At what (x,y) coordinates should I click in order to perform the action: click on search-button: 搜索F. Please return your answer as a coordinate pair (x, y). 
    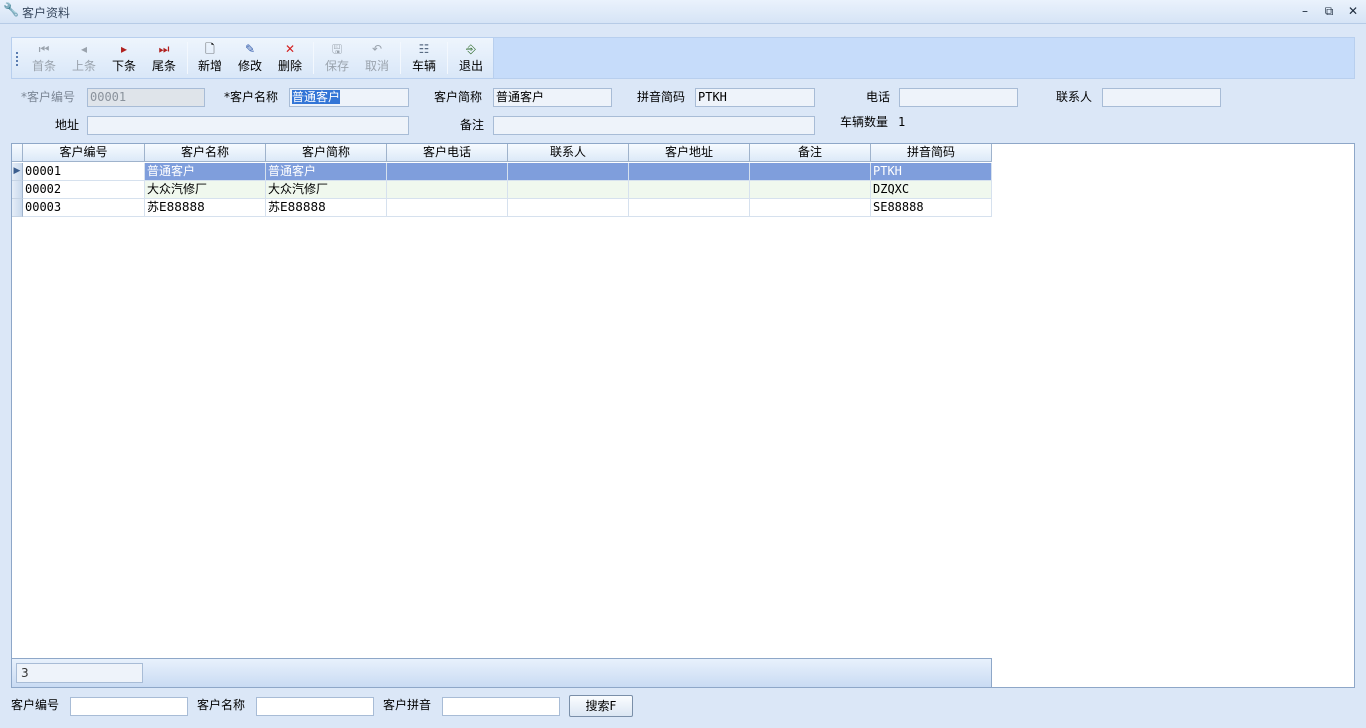
    Looking at the image, I should click on (601, 706).